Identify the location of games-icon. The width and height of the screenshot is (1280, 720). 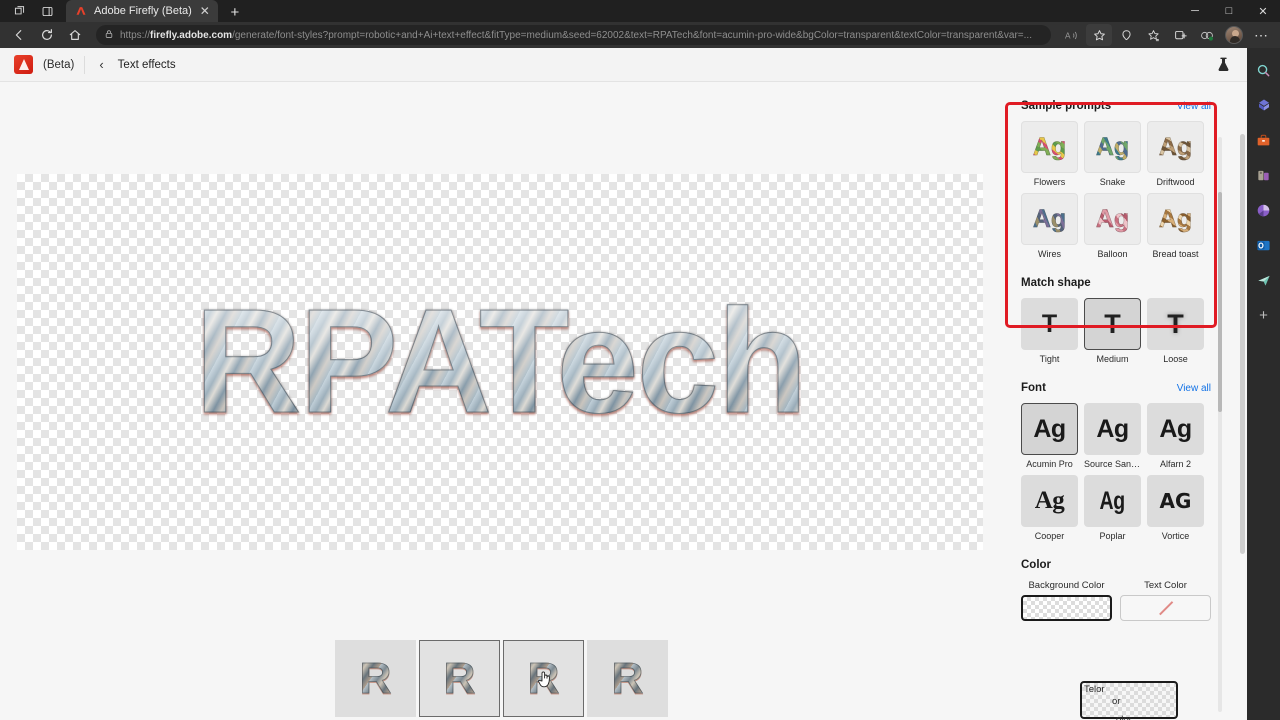
(1264, 175).